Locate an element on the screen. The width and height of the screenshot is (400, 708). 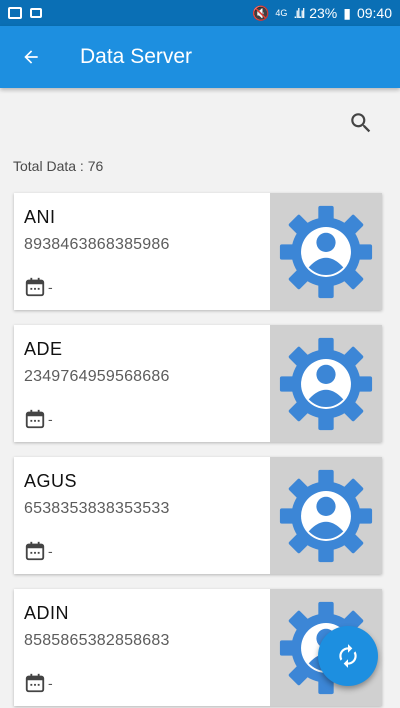
item-id: 2349764959568686 is located at coordinates (97, 376).